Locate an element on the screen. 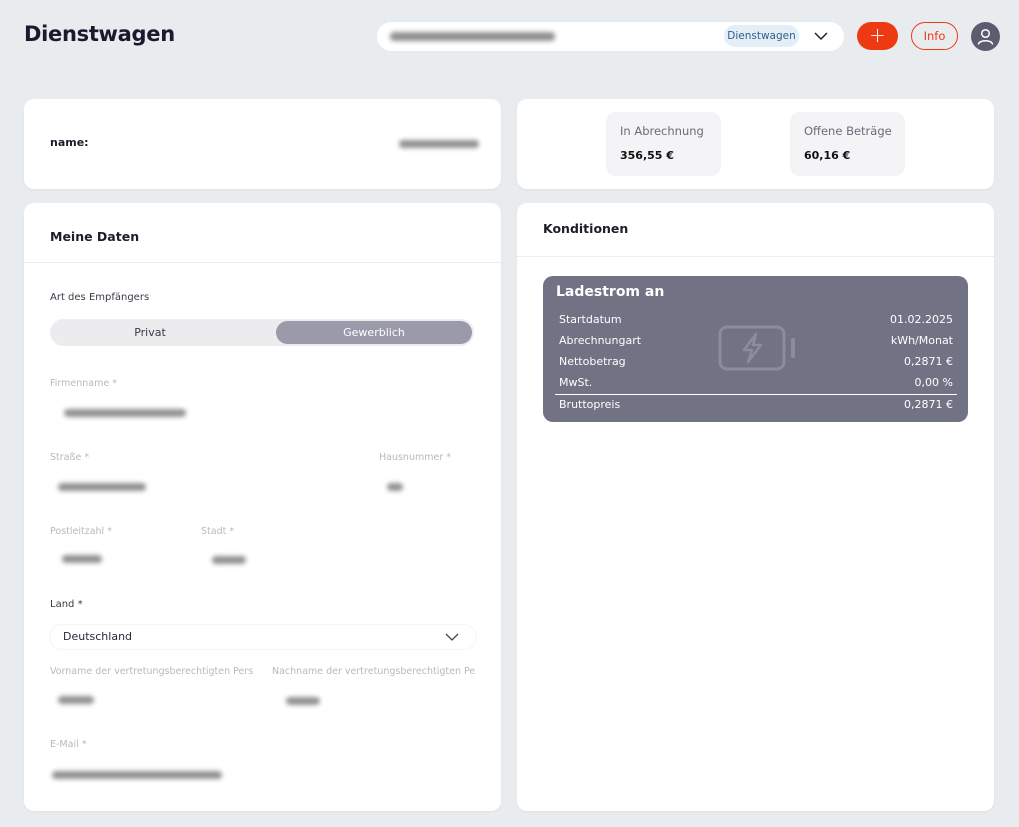  stat-value: 60,16 € is located at coordinates (827, 155).